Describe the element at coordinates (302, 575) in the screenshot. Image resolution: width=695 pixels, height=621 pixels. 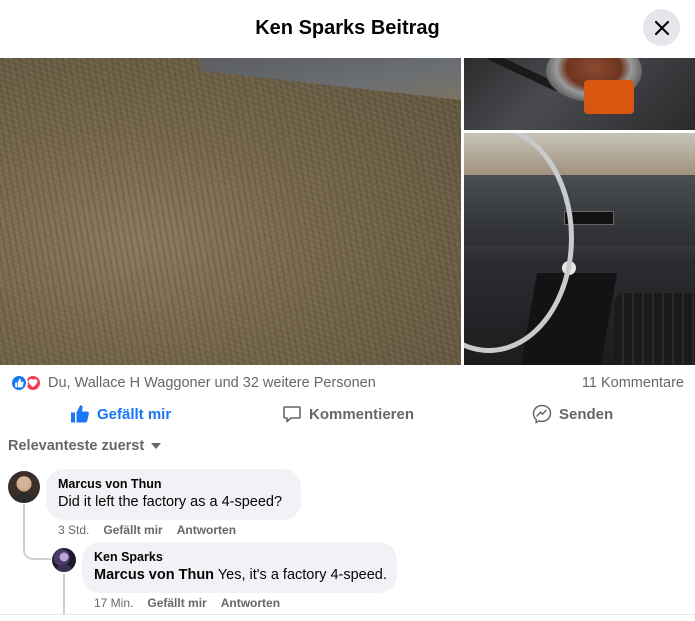
I see `reply-text: Yes, it's a factory 4-speed.` at that location.